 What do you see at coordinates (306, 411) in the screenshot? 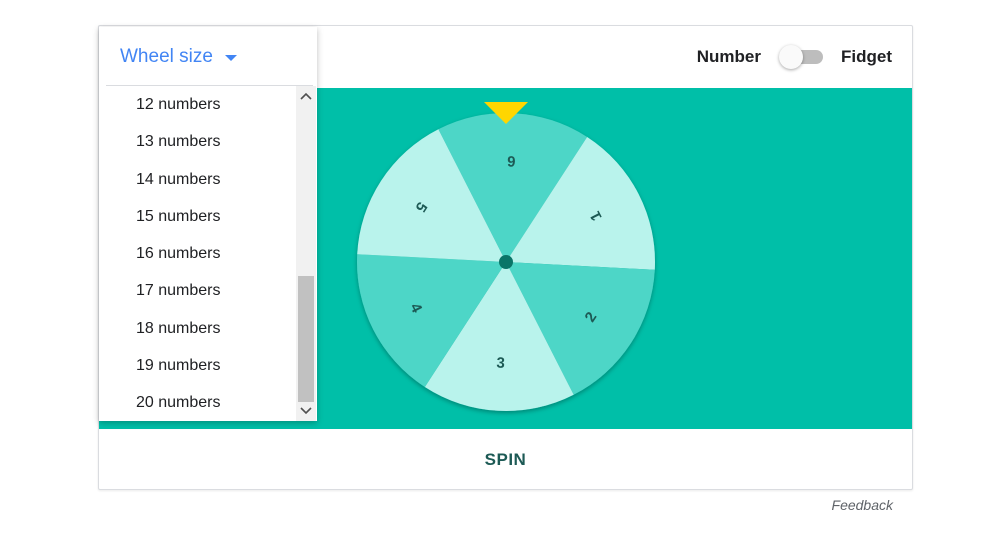
I see `chevron-down-icon` at bounding box center [306, 411].